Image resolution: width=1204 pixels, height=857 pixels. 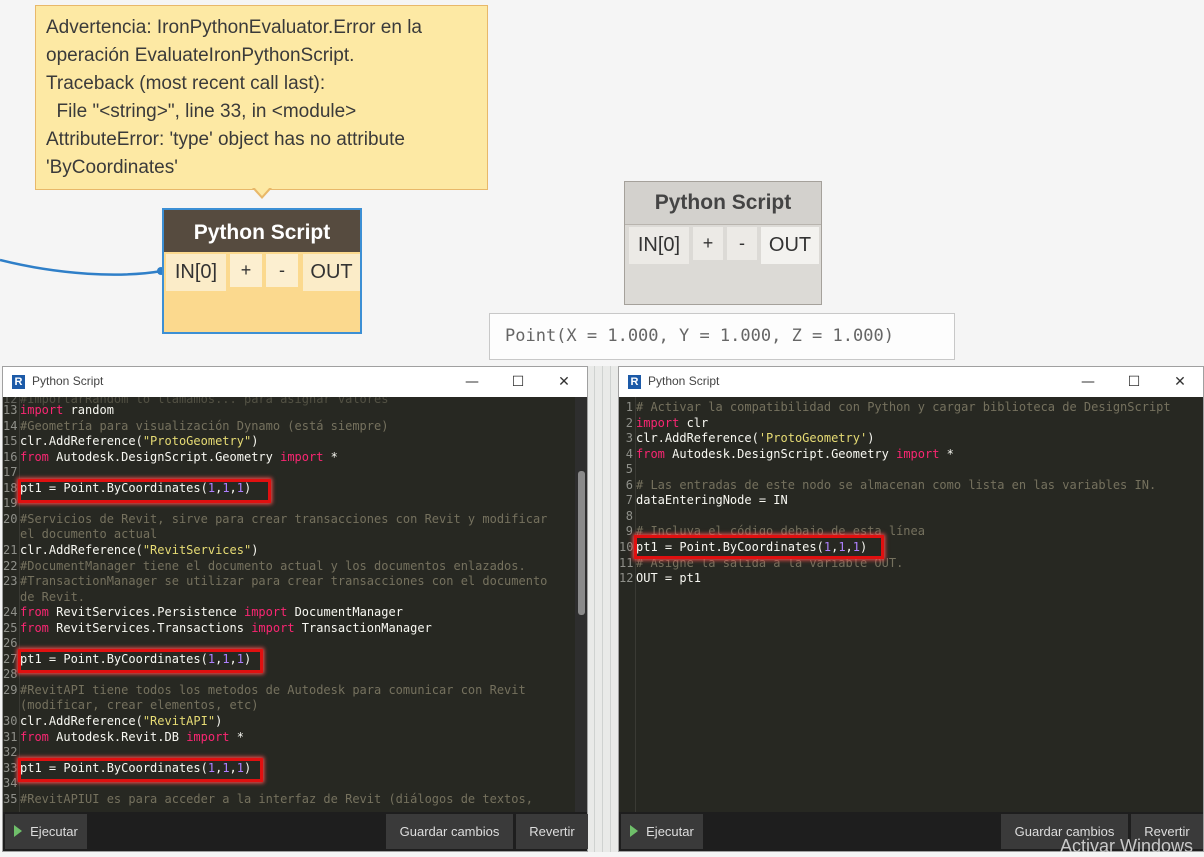 What do you see at coordinates (295, 831) in the screenshot?
I see `editor-action-bar: Ejecutar Guardar cambios Revertir` at bounding box center [295, 831].